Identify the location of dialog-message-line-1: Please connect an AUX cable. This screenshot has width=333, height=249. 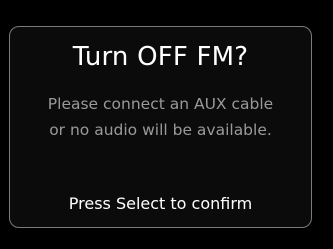
(160, 104).